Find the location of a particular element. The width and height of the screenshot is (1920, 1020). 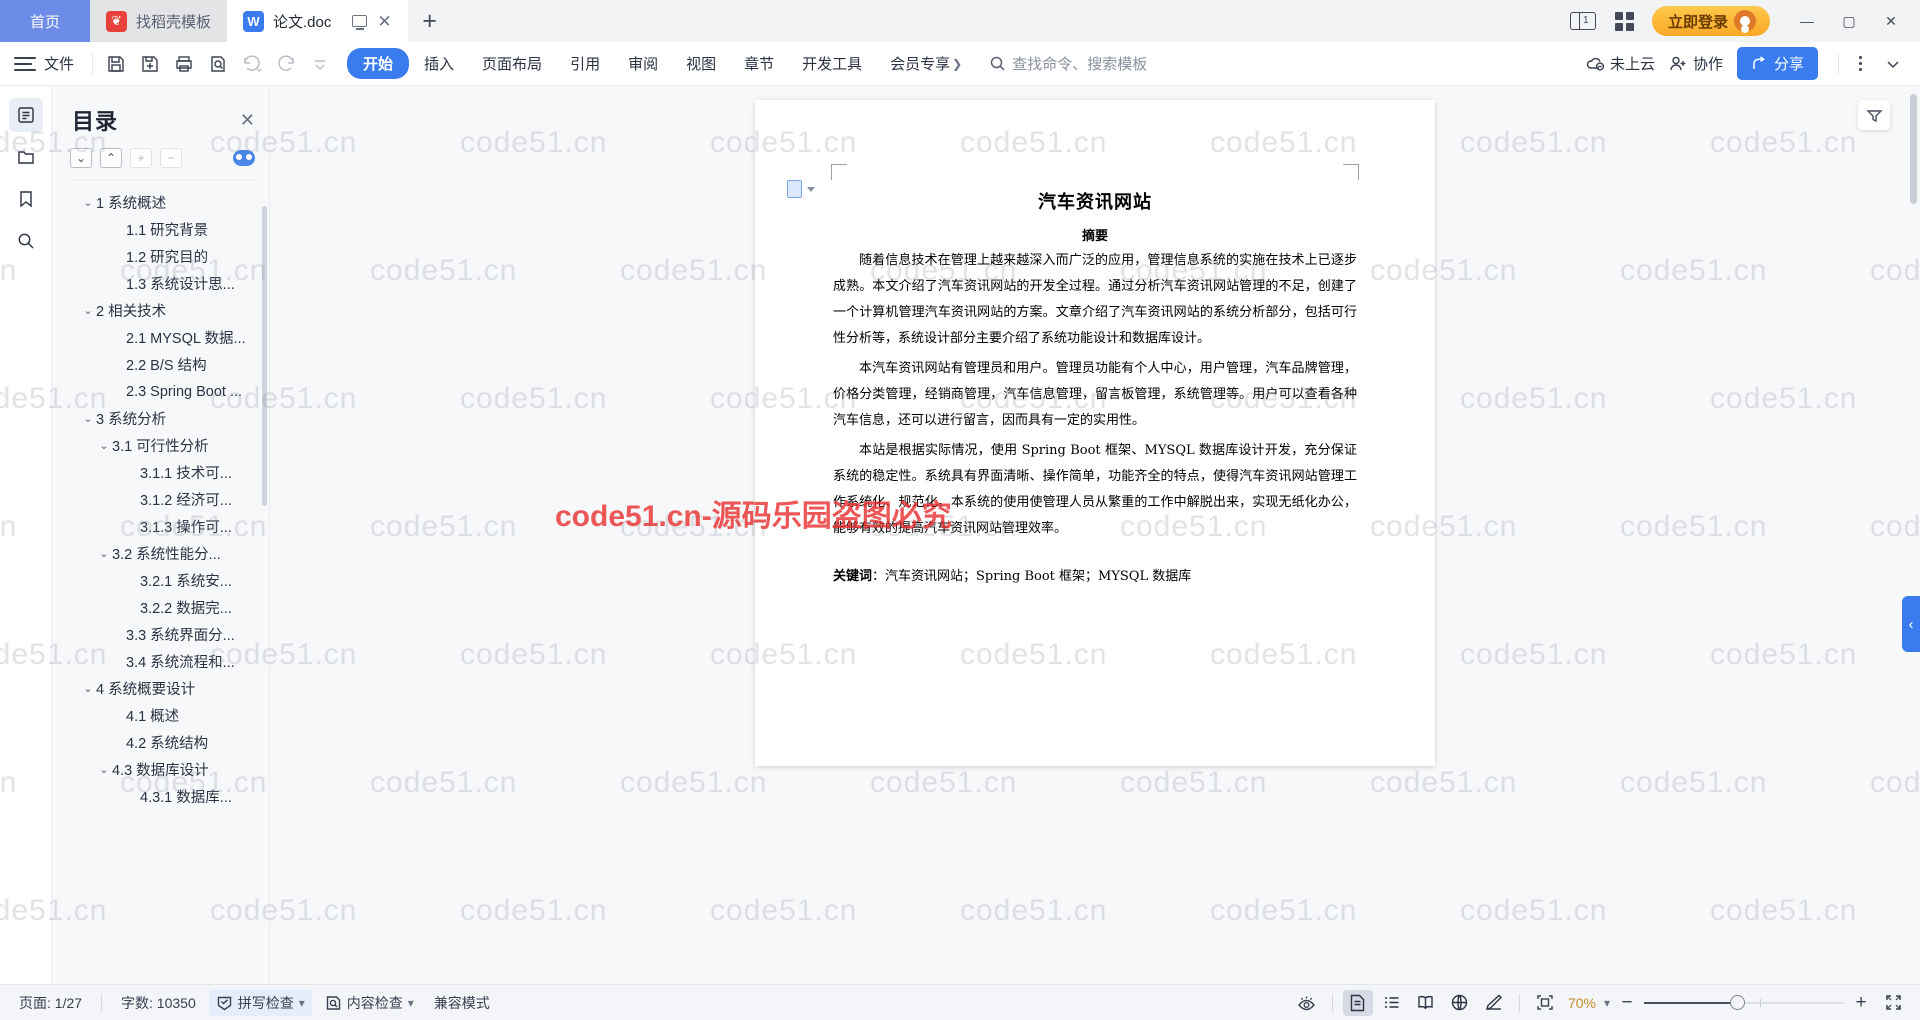

tab-references: 引用 is located at coordinates (585, 63).